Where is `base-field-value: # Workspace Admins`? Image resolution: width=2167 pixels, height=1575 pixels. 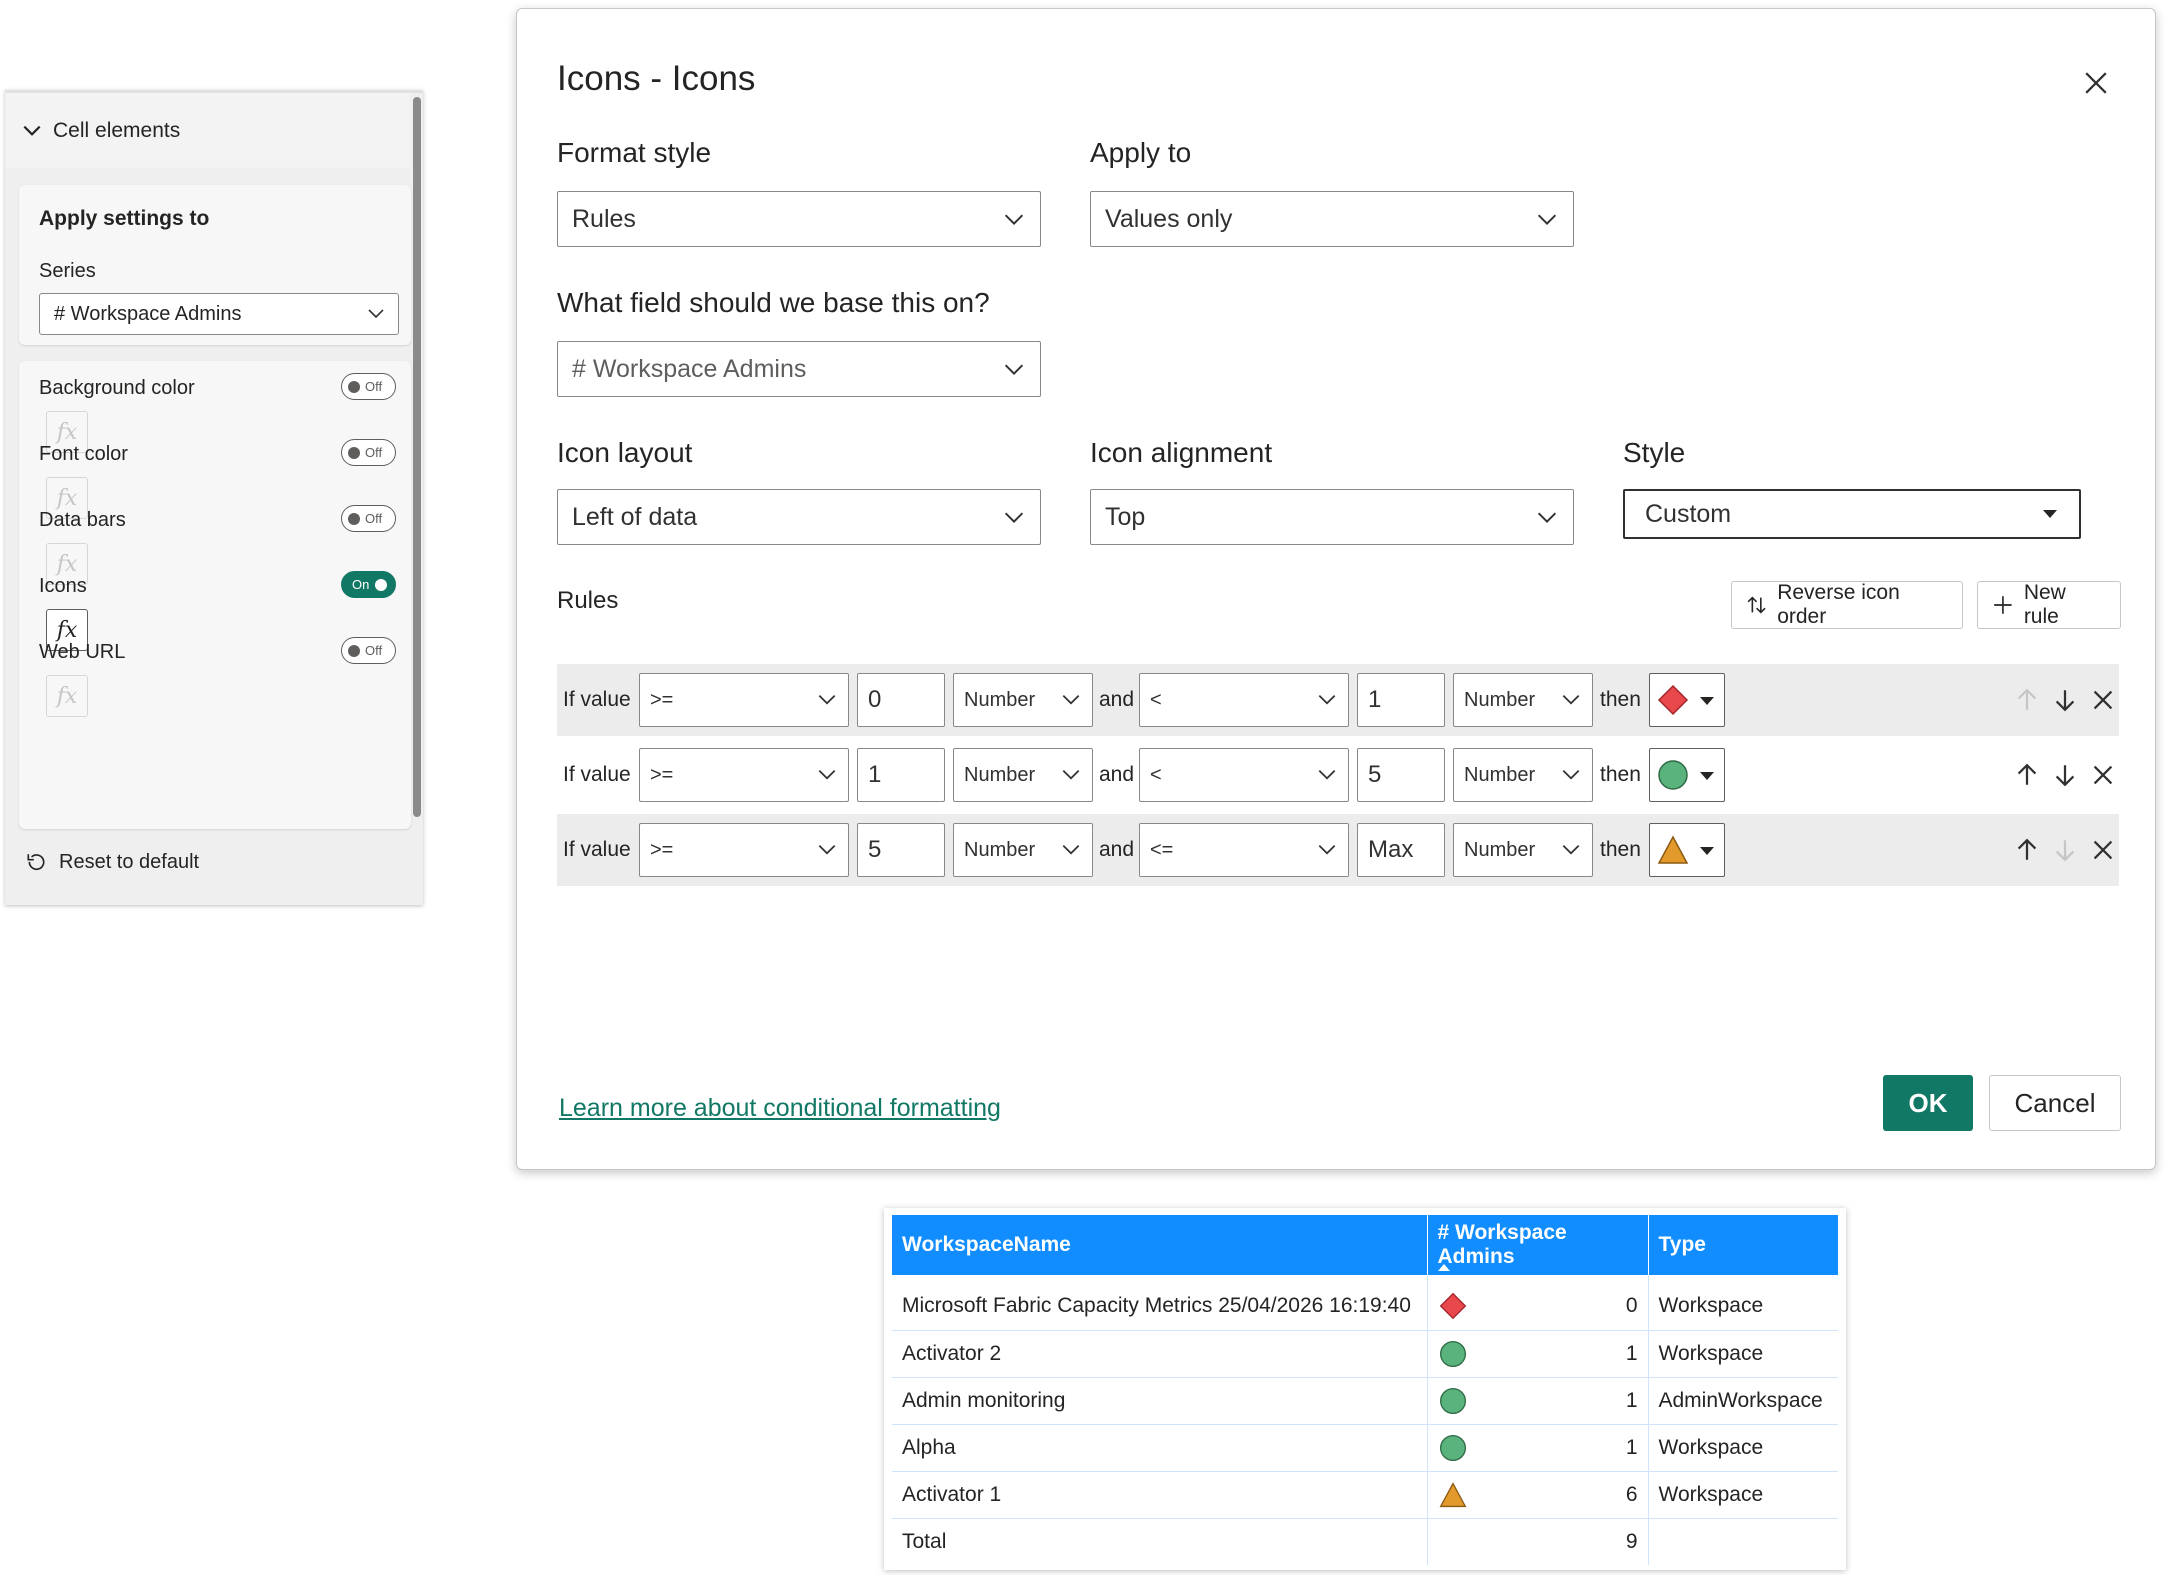
base-field-value: # Workspace Admins is located at coordinates (689, 368).